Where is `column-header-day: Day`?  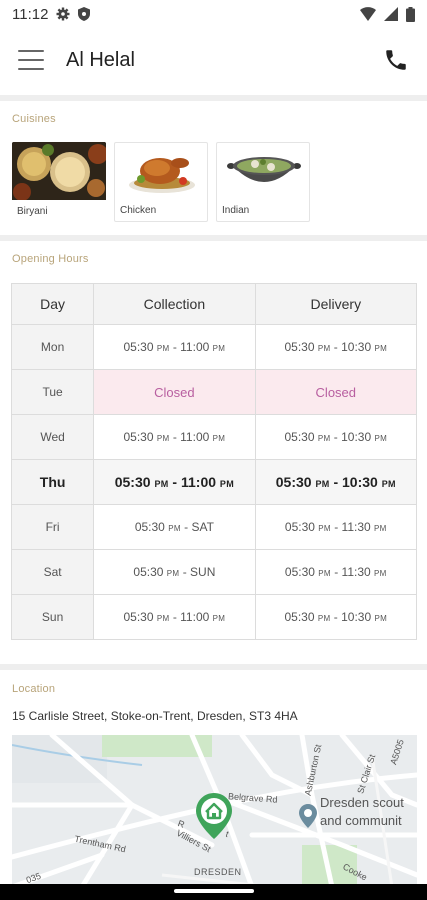 column-header-day: Day is located at coordinates (52, 304).